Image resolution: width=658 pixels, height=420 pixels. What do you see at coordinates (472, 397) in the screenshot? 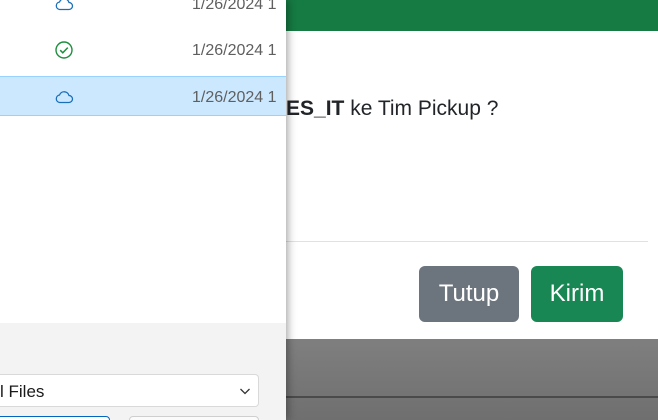
I see `backdrop-divider` at bounding box center [472, 397].